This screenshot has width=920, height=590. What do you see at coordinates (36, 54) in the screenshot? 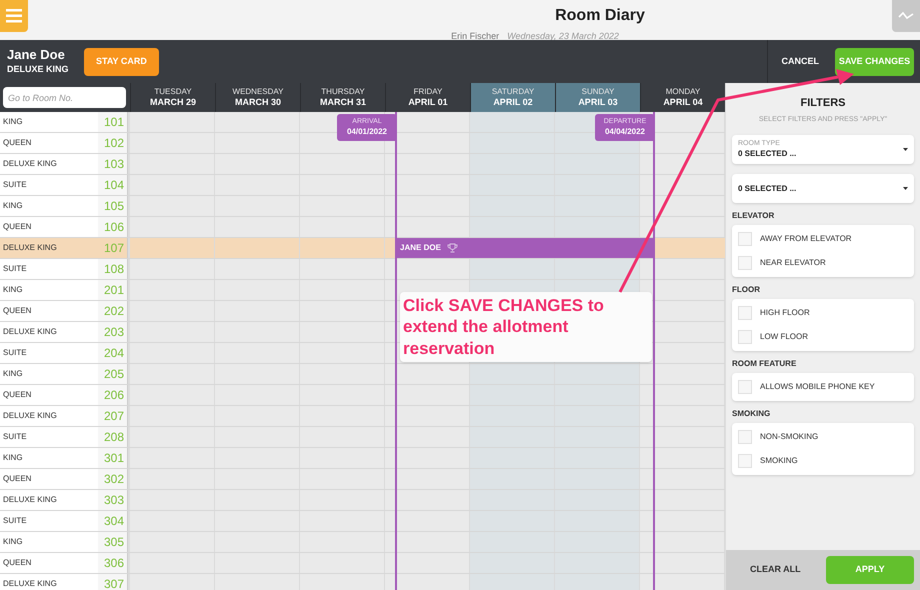
I see `guest-name: Jane Doe` at bounding box center [36, 54].